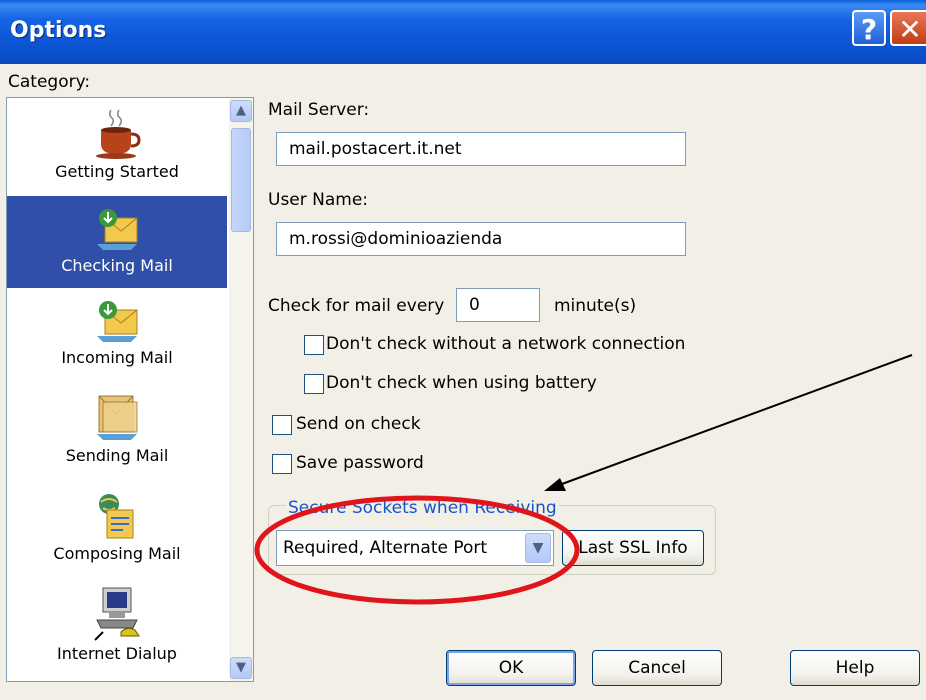 Image resolution: width=926 pixels, height=700 pixels. What do you see at coordinates (498, 305) in the screenshot?
I see `check-interval-input: 0` at bounding box center [498, 305].